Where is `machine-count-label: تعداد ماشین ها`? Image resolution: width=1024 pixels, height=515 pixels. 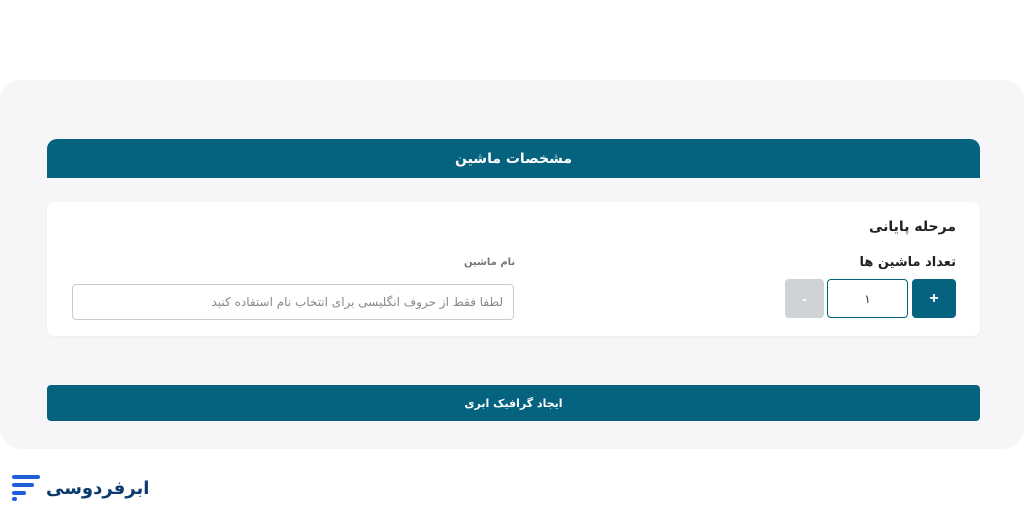 machine-count-label: تعداد ماشین ها is located at coordinates (907, 262).